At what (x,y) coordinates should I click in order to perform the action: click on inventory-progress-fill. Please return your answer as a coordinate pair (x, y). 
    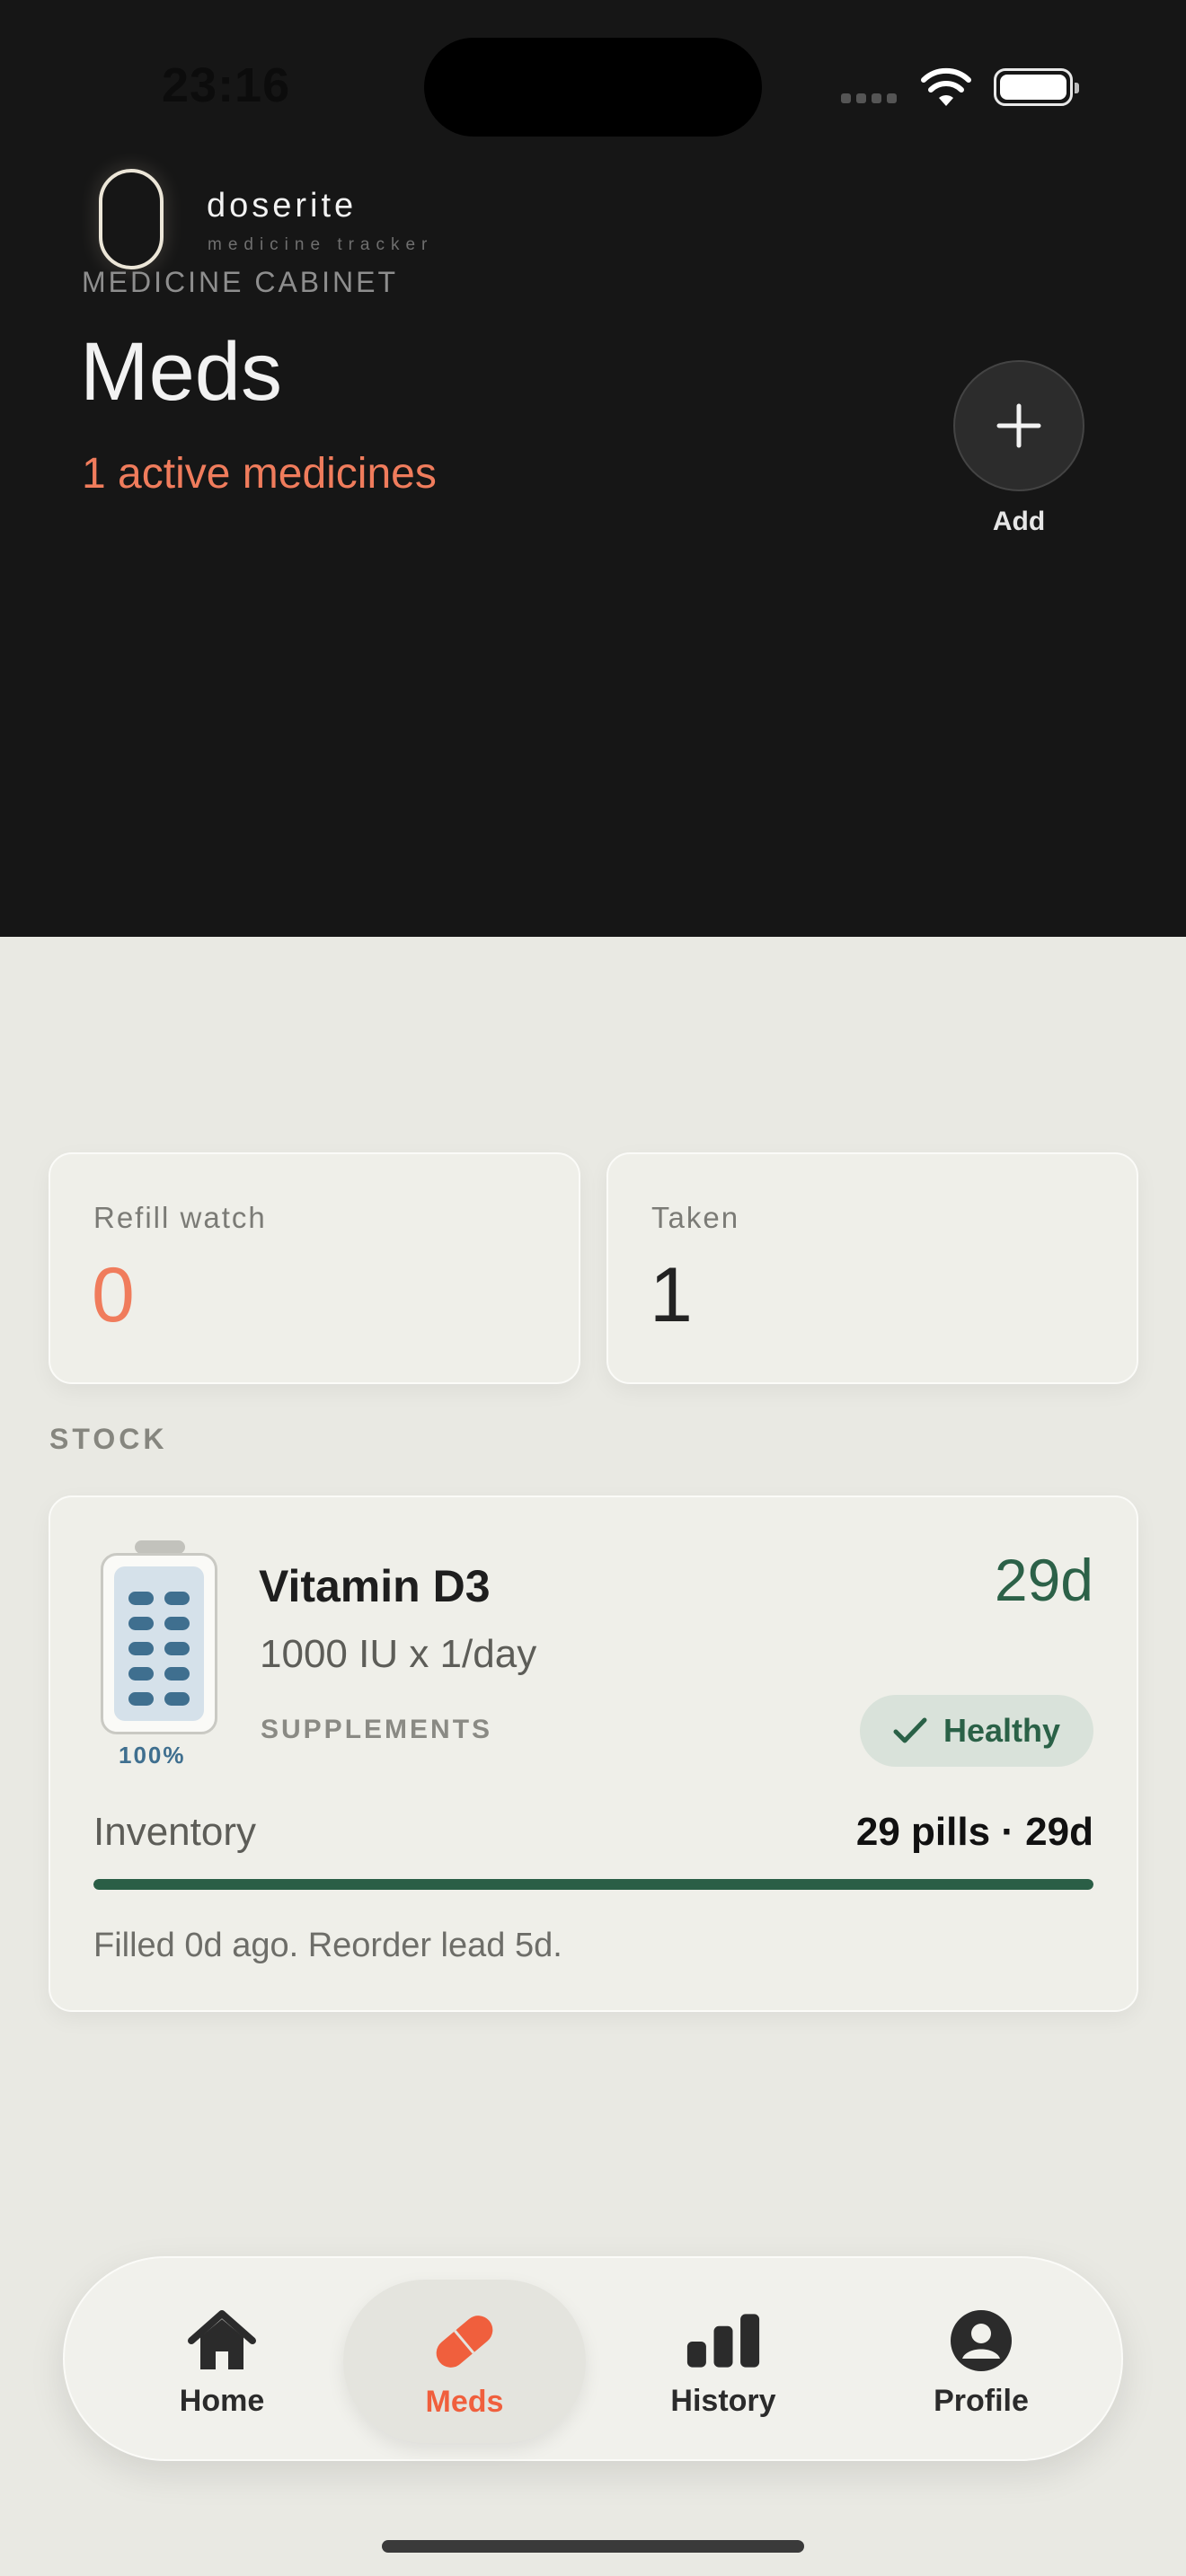
    Looking at the image, I should click on (593, 1884).